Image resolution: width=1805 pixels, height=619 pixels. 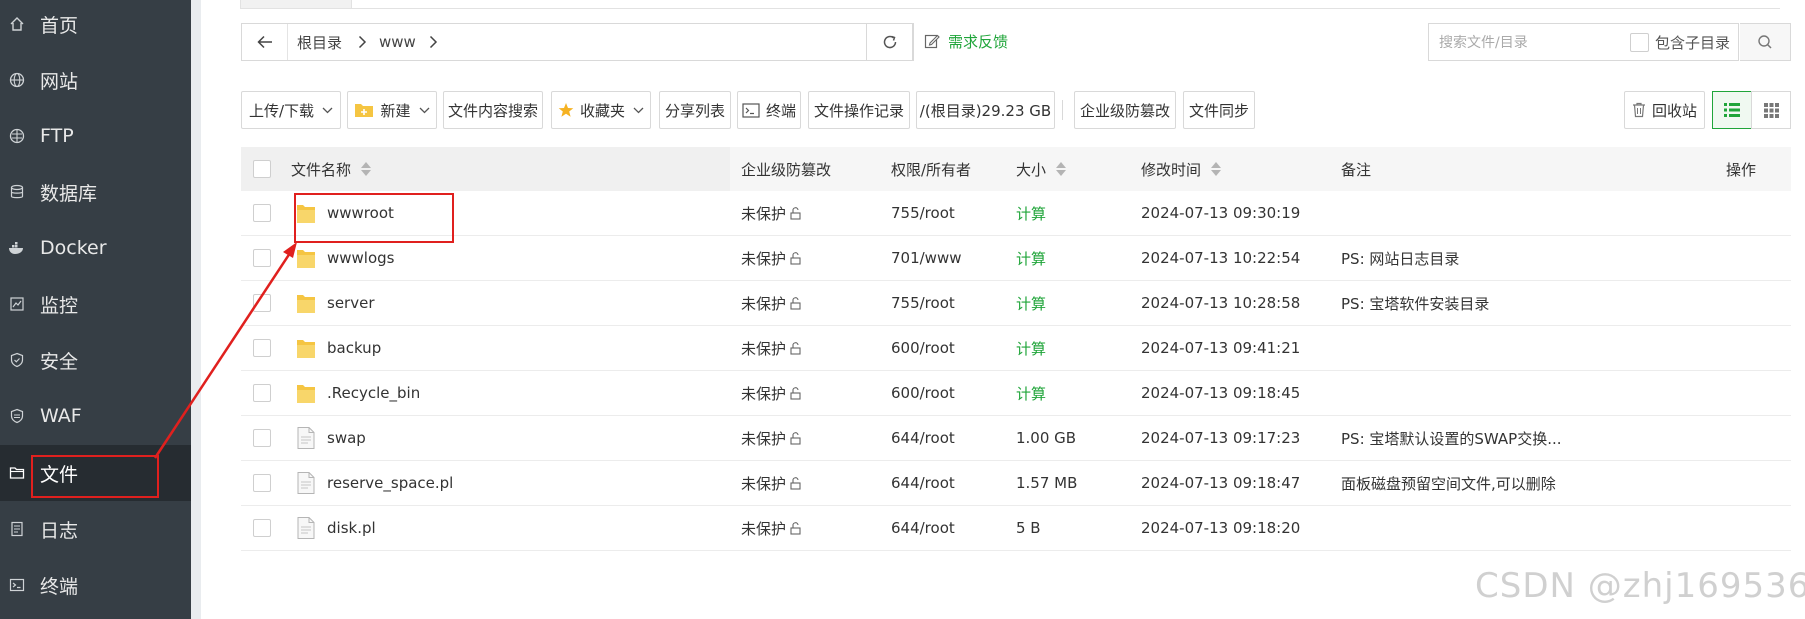 I want to click on table-row: backup 未保护 600/root 计算 2024-07-13 09:41:21, so click(x=1016, y=348).